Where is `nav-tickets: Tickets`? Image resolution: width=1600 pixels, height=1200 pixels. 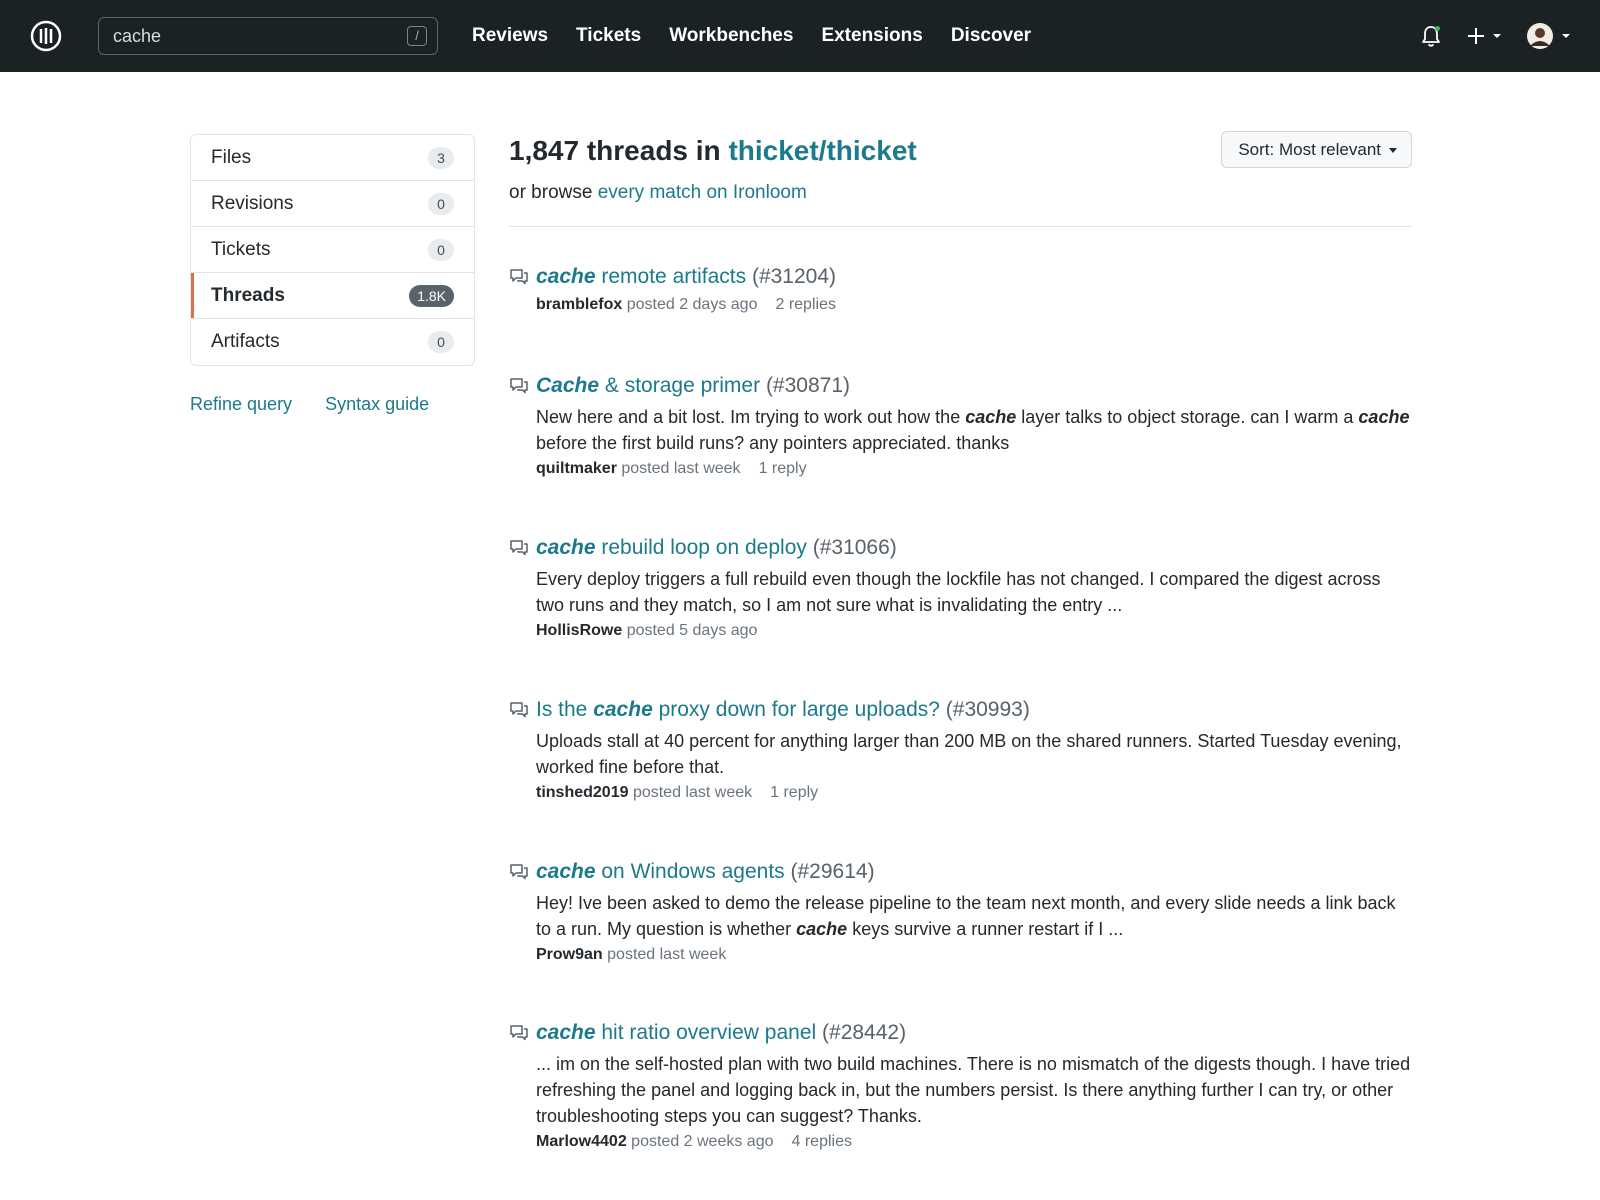 nav-tickets: Tickets is located at coordinates (608, 36).